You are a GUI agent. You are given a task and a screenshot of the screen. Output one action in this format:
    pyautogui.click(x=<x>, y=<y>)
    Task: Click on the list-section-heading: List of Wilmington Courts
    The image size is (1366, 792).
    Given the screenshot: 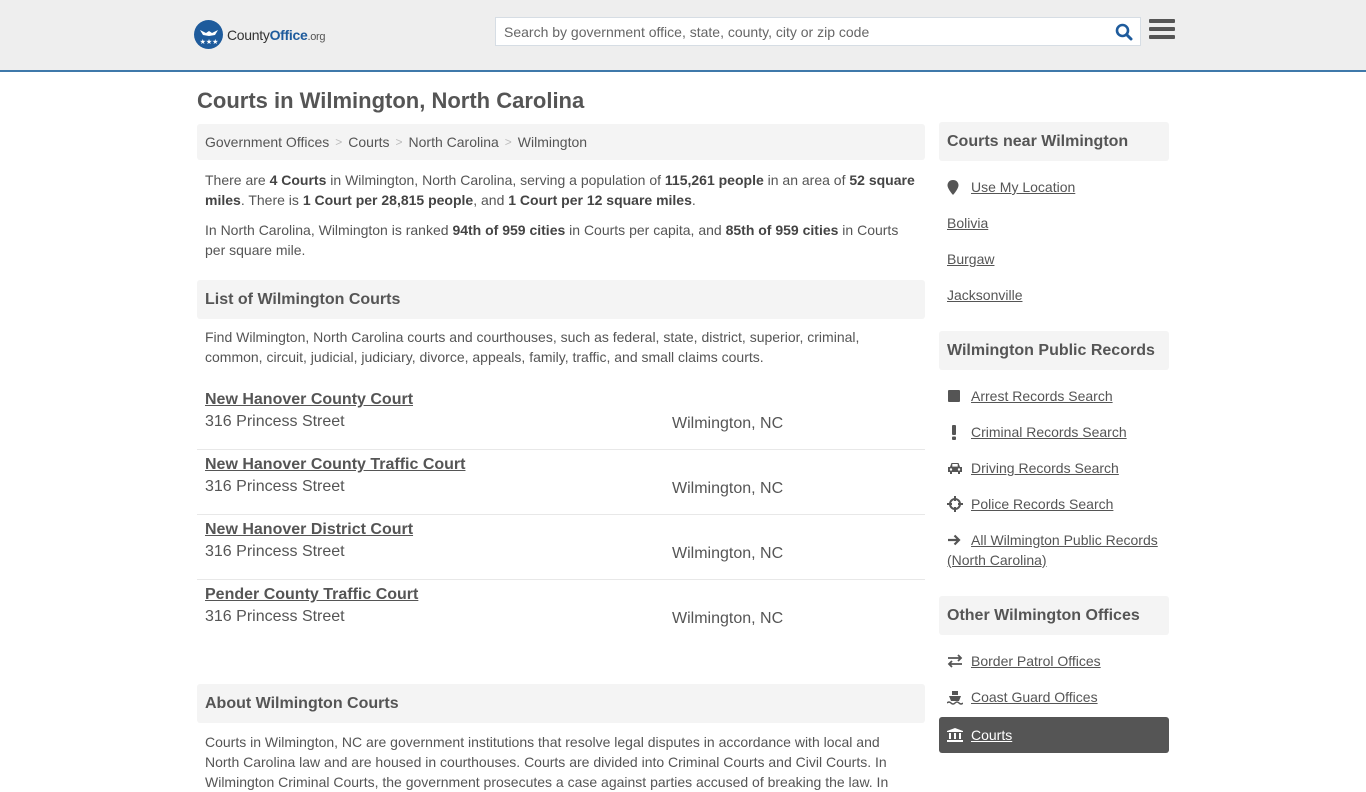 What is the action you would take?
    pyautogui.click(x=561, y=299)
    